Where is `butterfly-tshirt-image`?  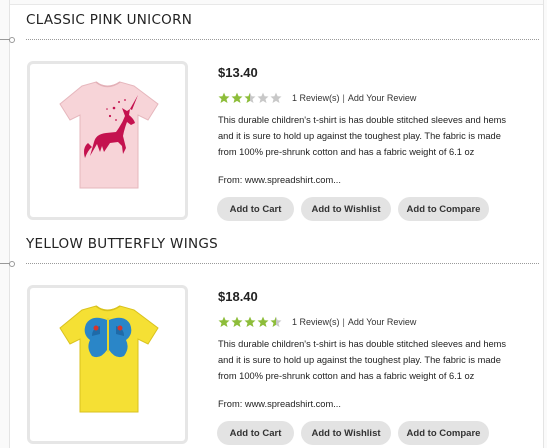
butterfly-tshirt-image is located at coordinates (109, 359).